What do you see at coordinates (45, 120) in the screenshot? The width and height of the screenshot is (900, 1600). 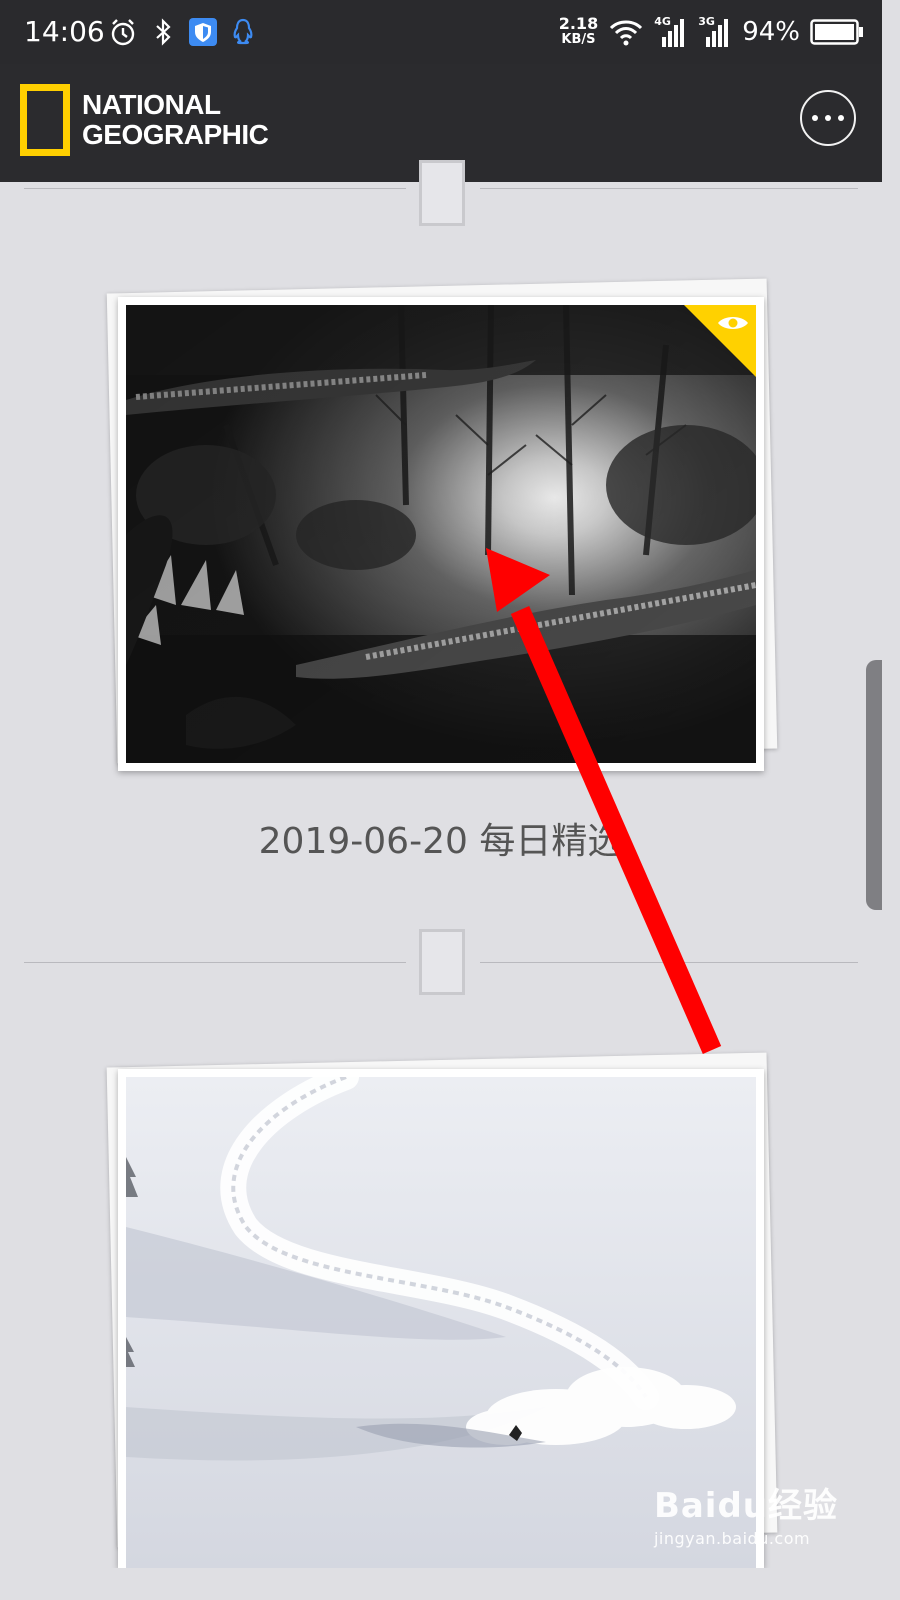 I see `yellow-frame-icon` at bounding box center [45, 120].